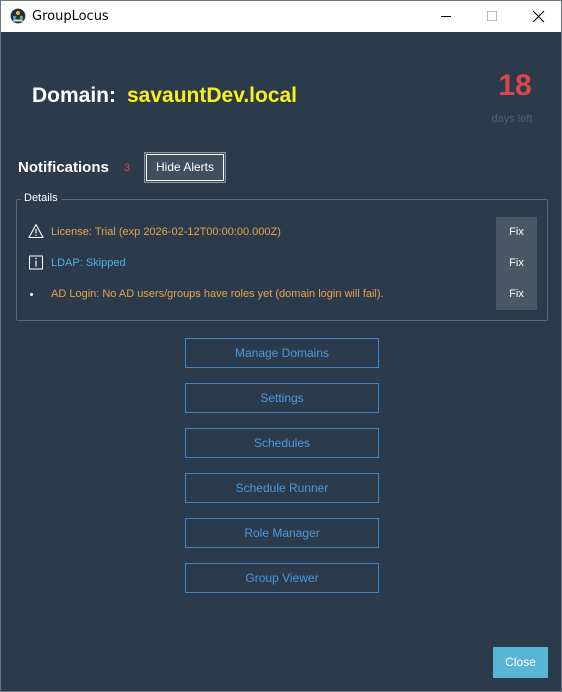 Image resolution: width=562 pixels, height=692 pixels. I want to click on info-icon, so click(36, 263).